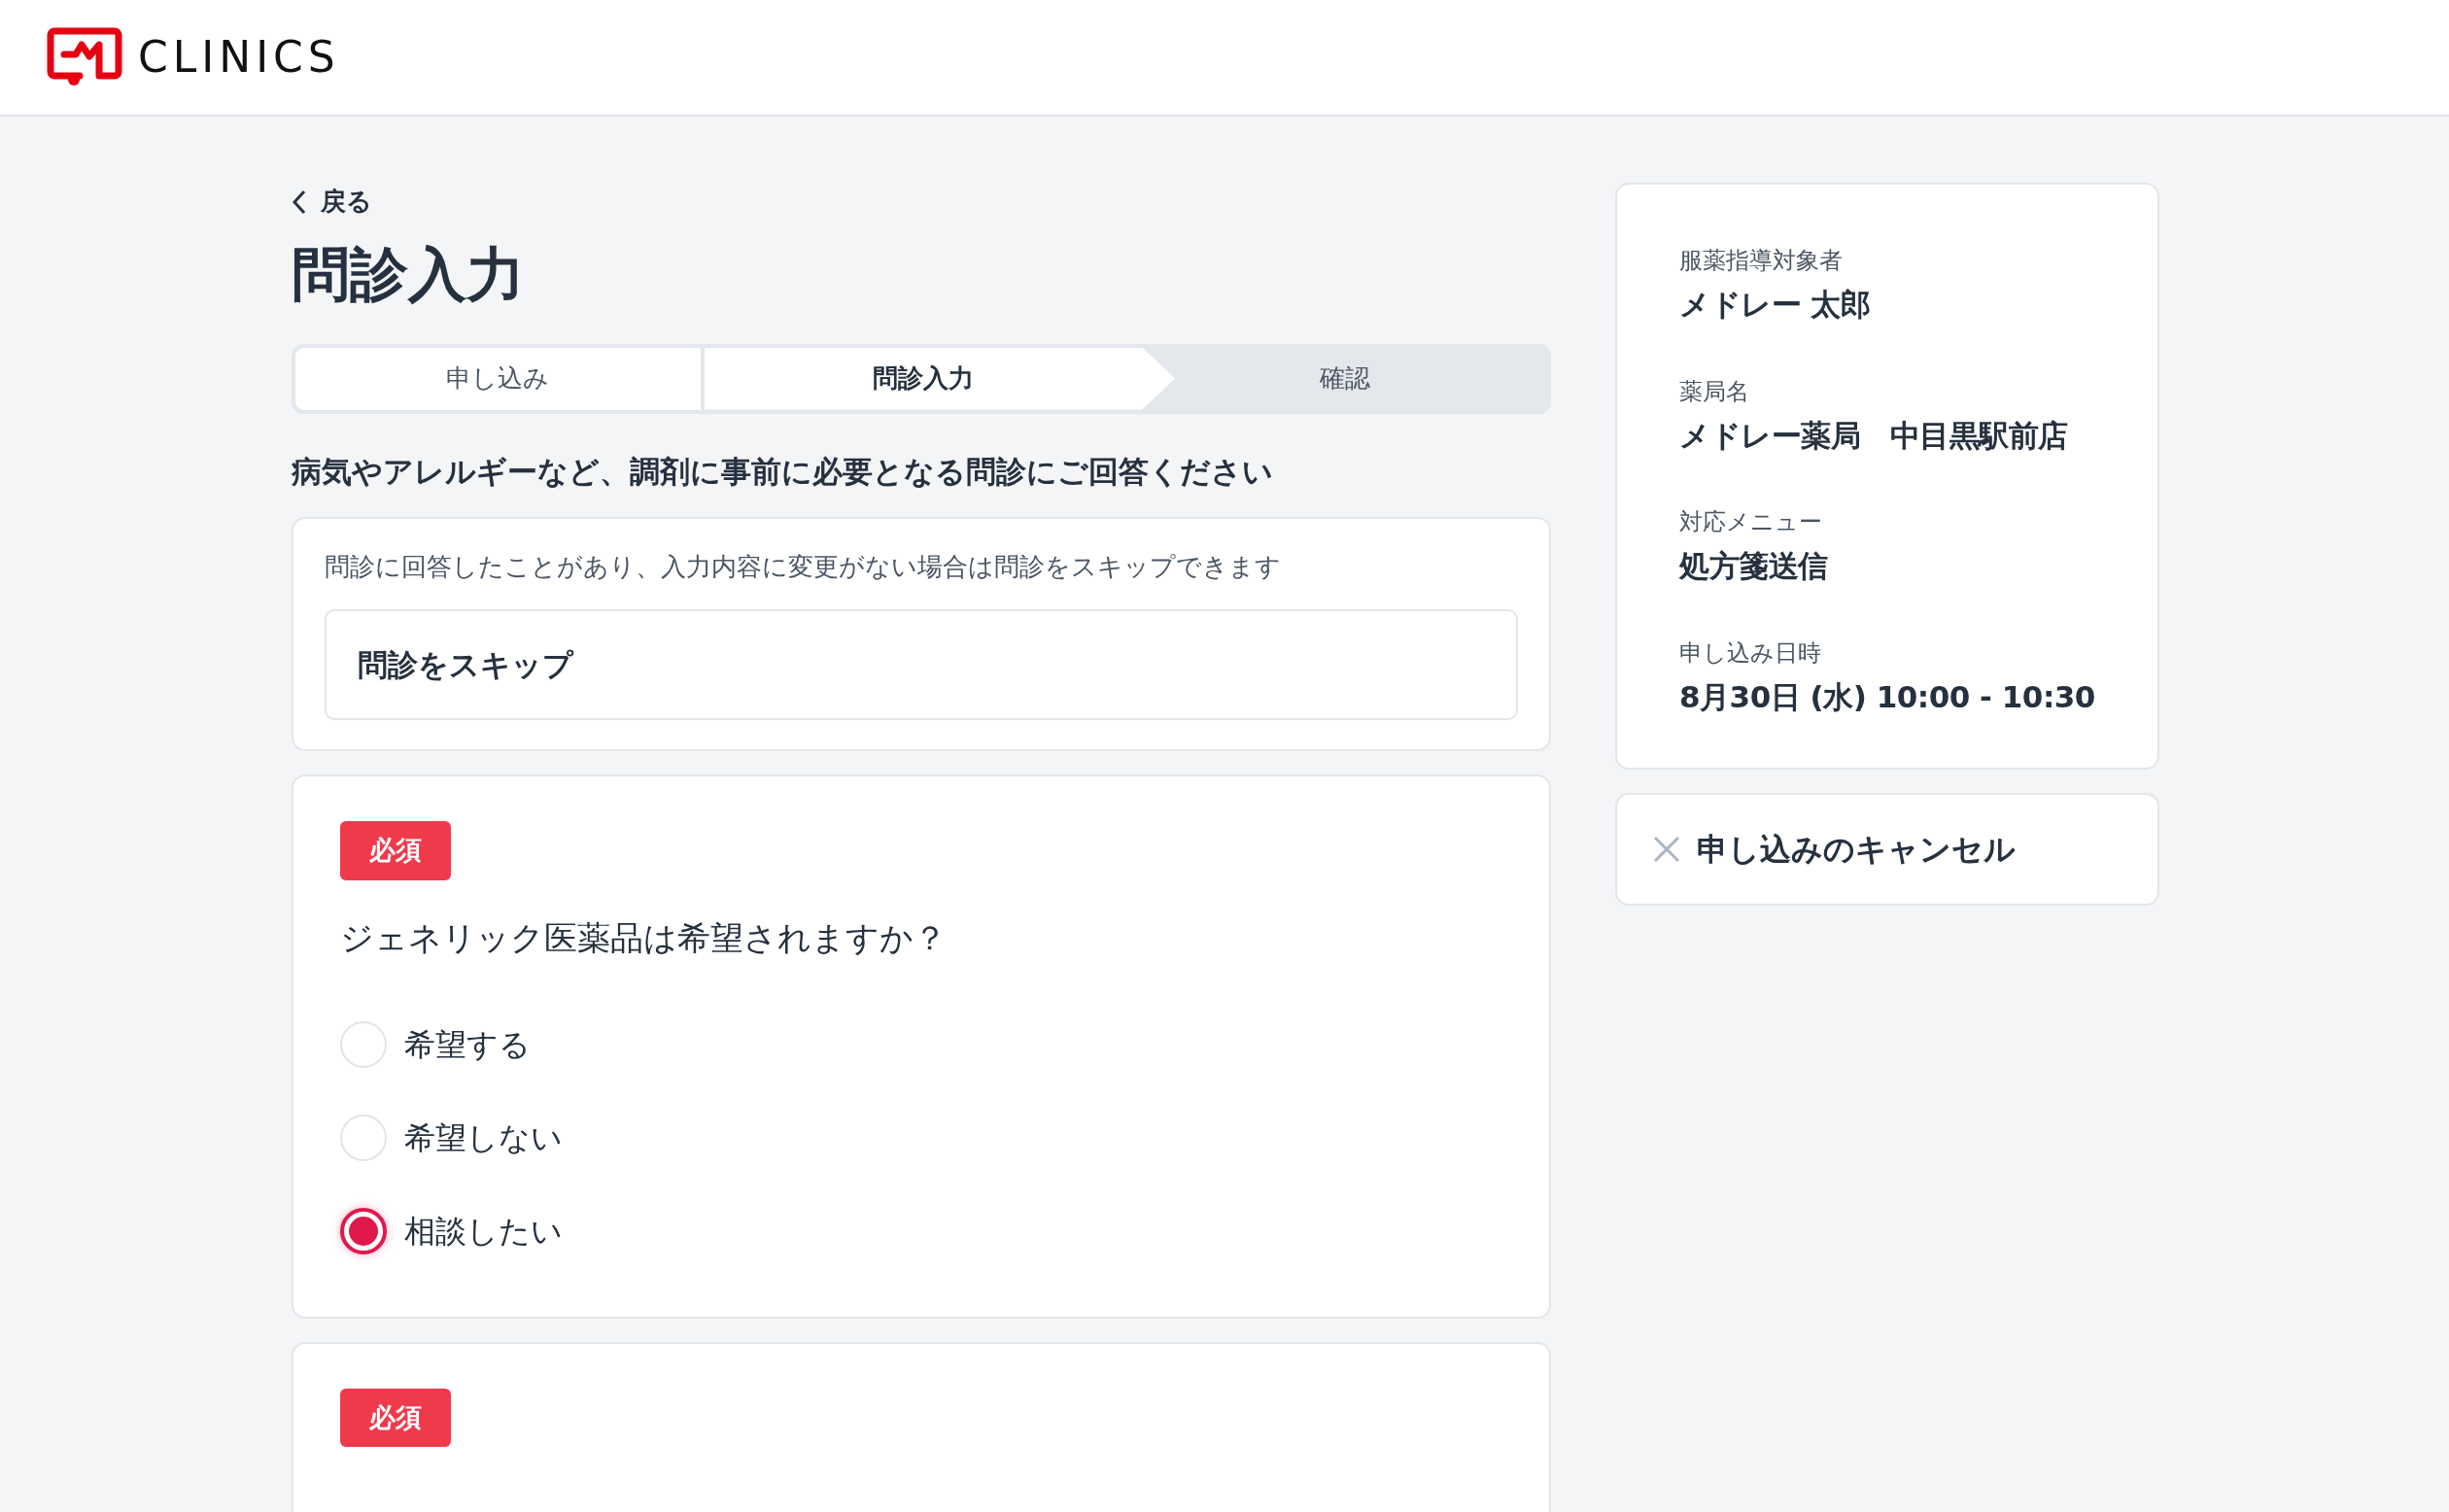  What do you see at coordinates (409, 273) in the screenshot?
I see `page-title: 問診入力` at bounding box center [409, 273].